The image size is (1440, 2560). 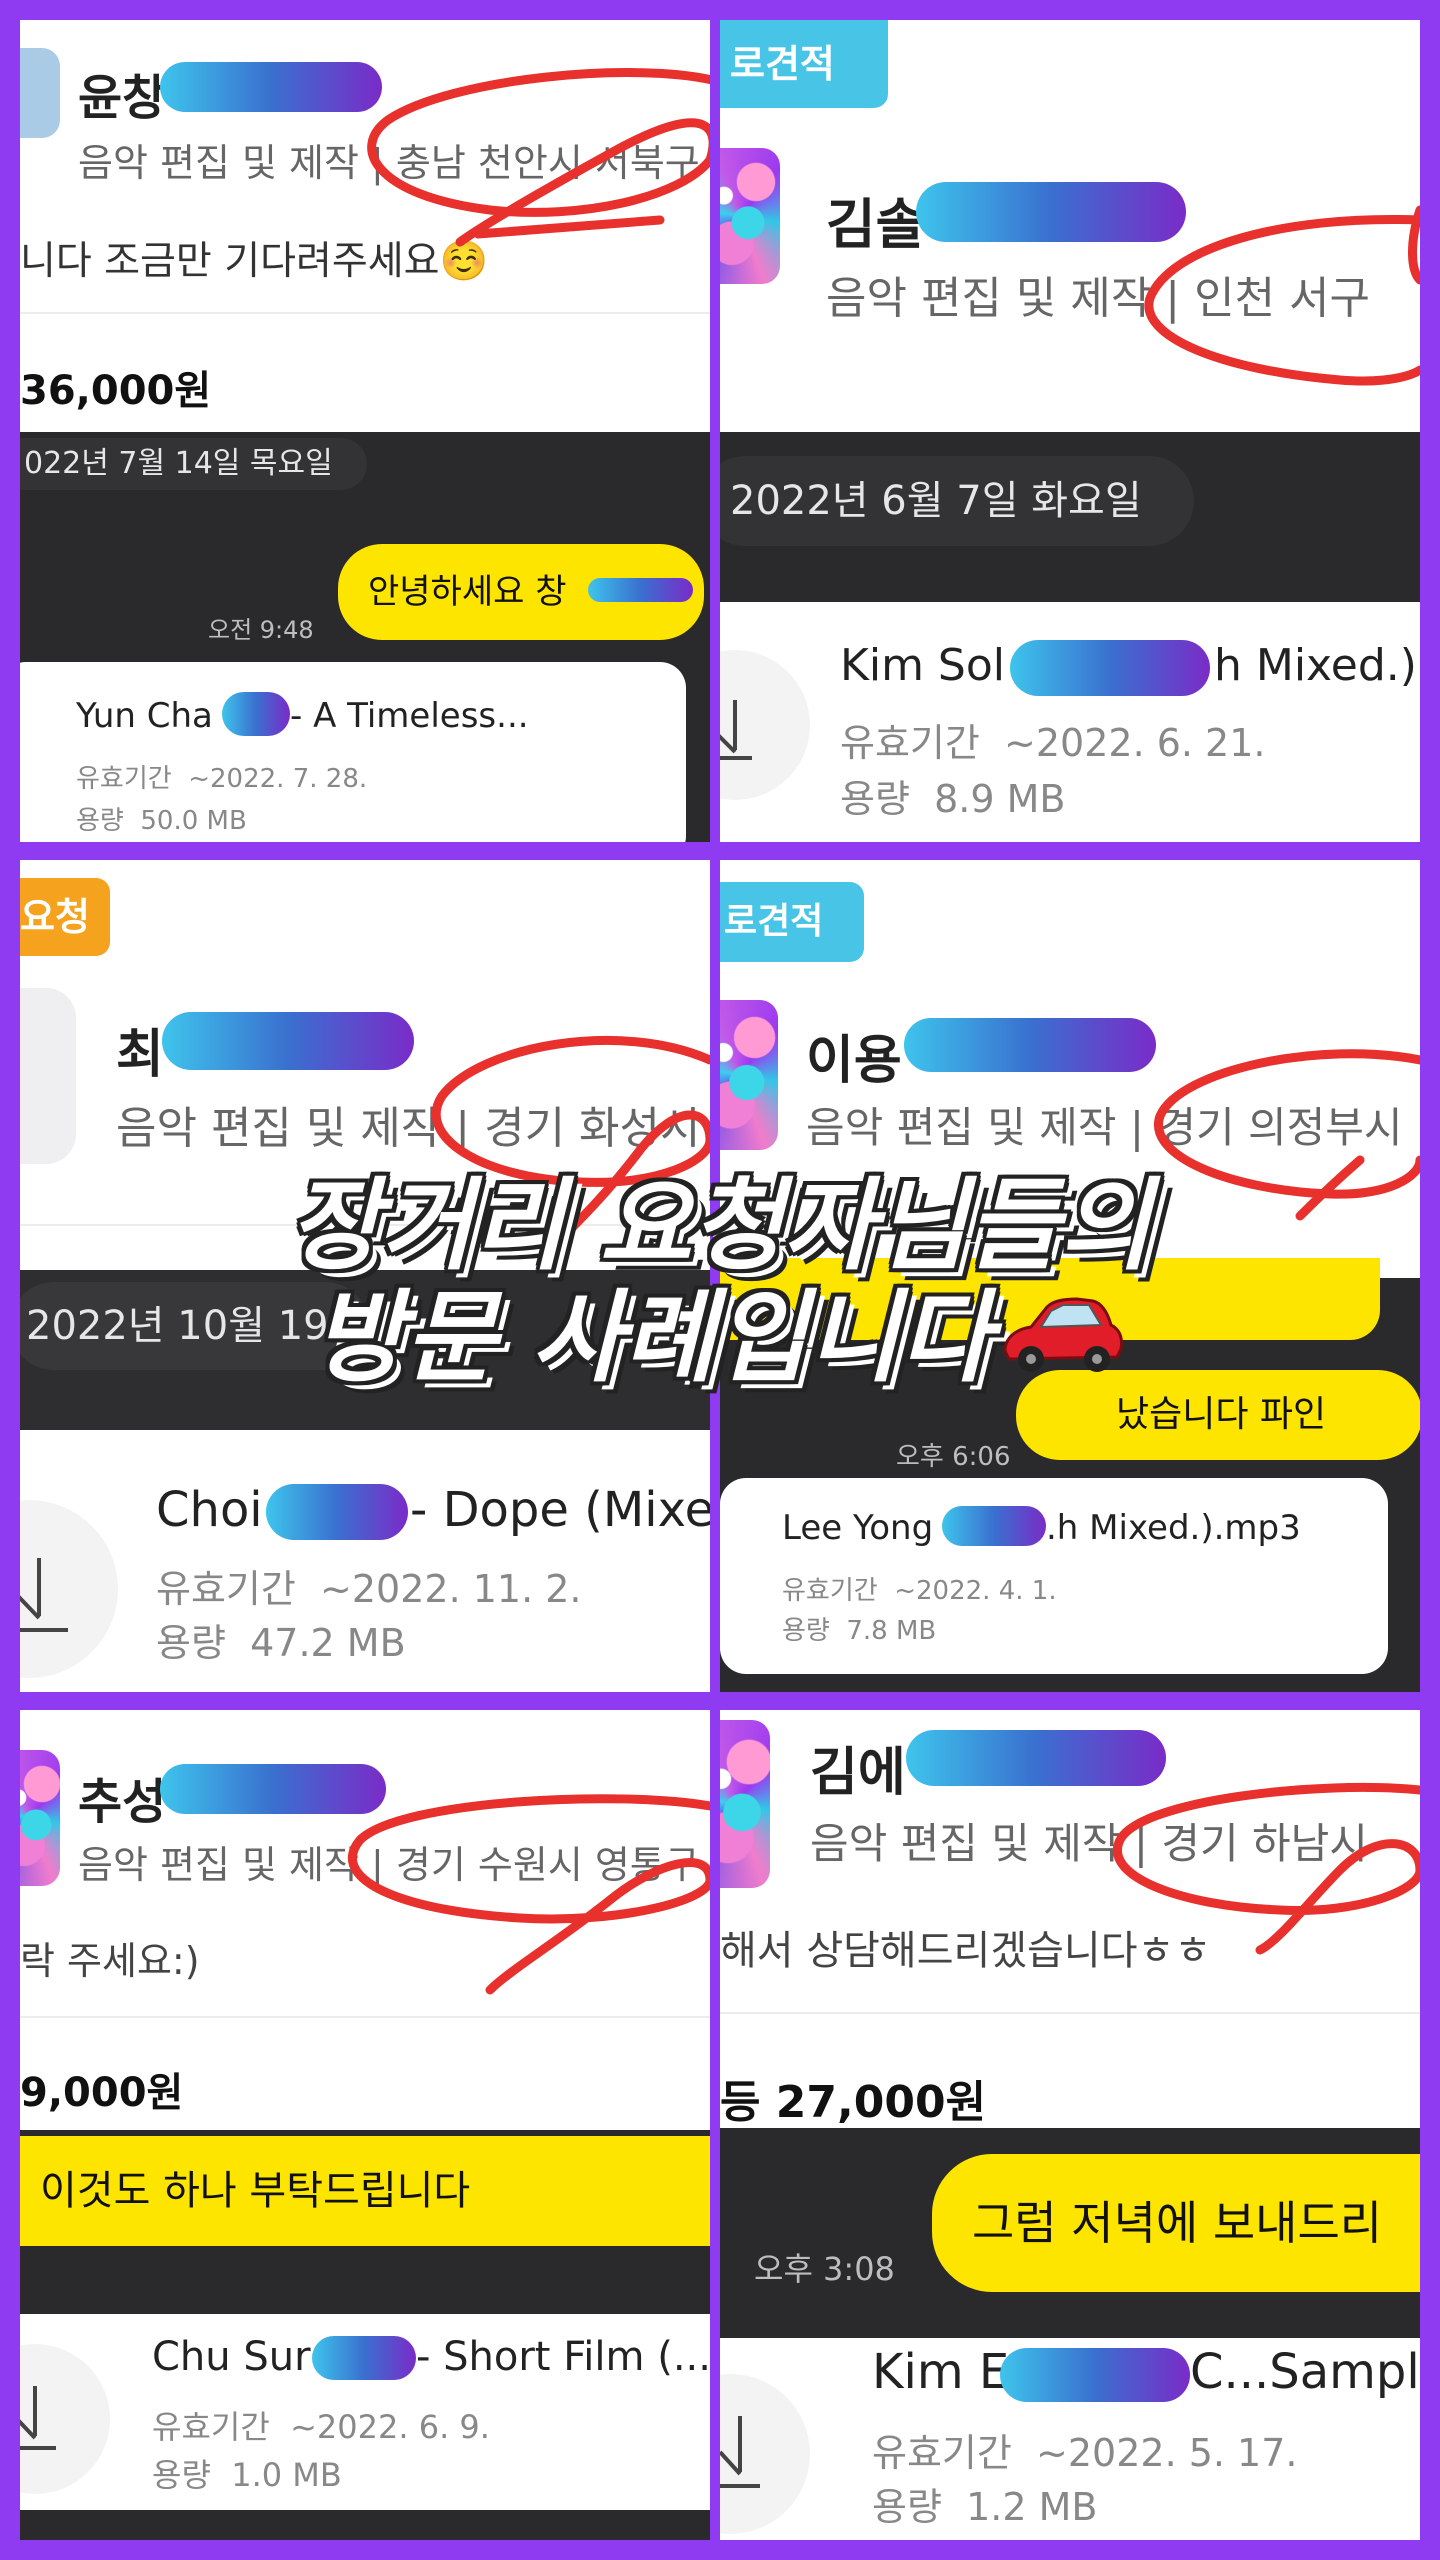 I want to click on chat-bubble-text: 안녕하세요 창, so click(x=467, y=592).